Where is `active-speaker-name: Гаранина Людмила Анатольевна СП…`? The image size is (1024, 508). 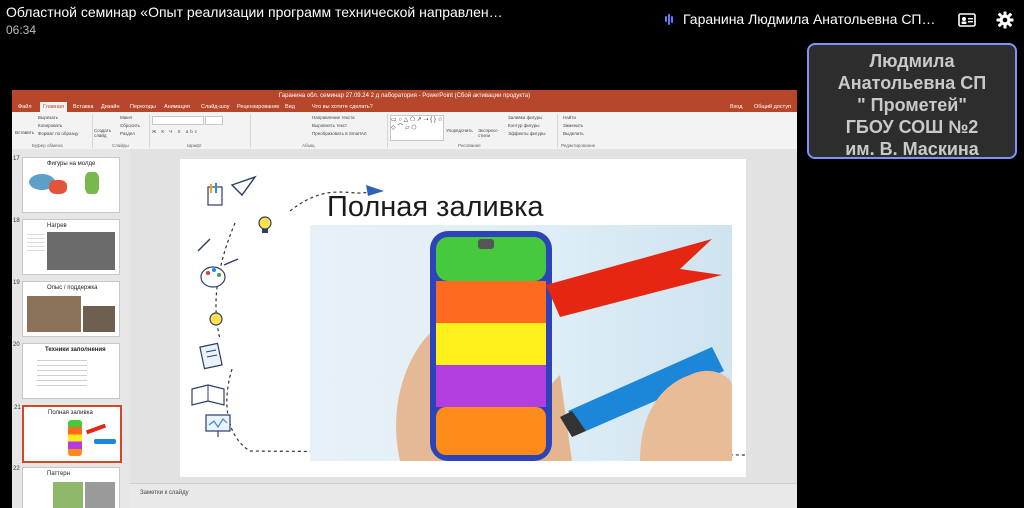 active-speaker-name: Гаранина Людмила Анатольевна СП… is located at coordinates (809, 19).